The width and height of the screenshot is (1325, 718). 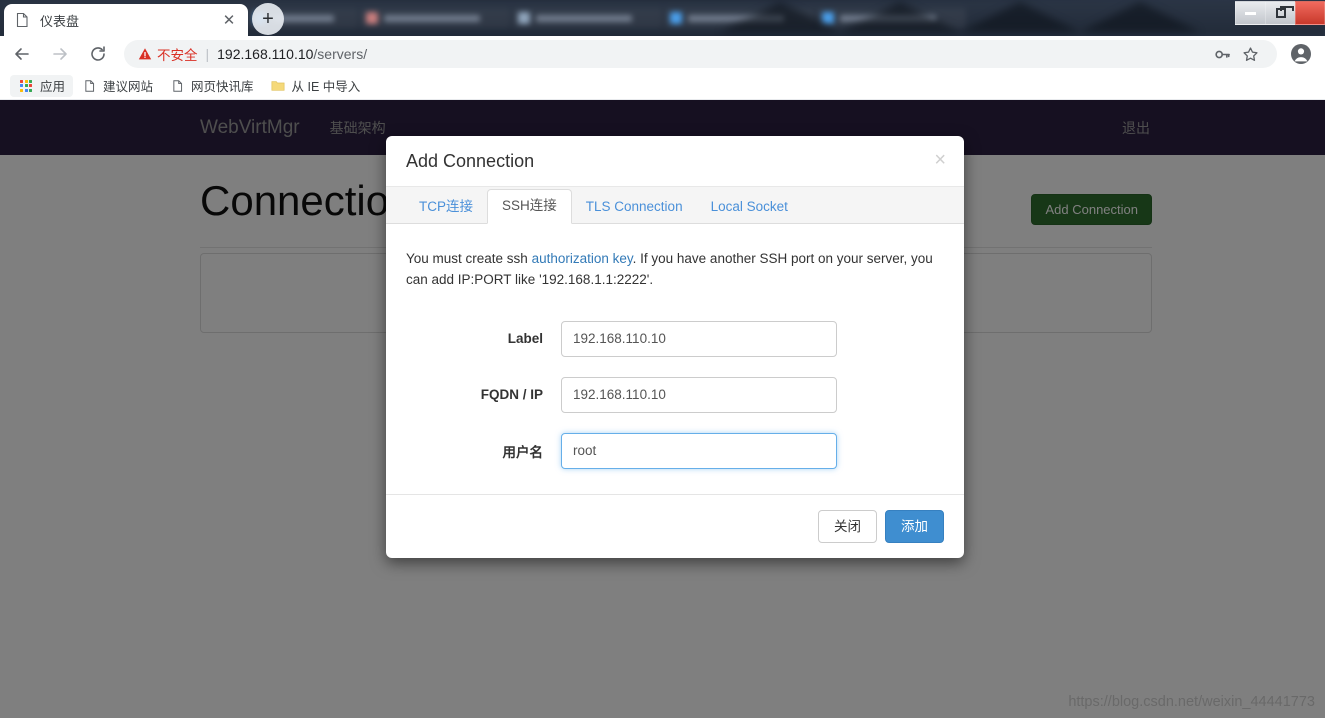 I want to click on form-row-fqdn: FQDN / IP, so click(x=675, y=394).